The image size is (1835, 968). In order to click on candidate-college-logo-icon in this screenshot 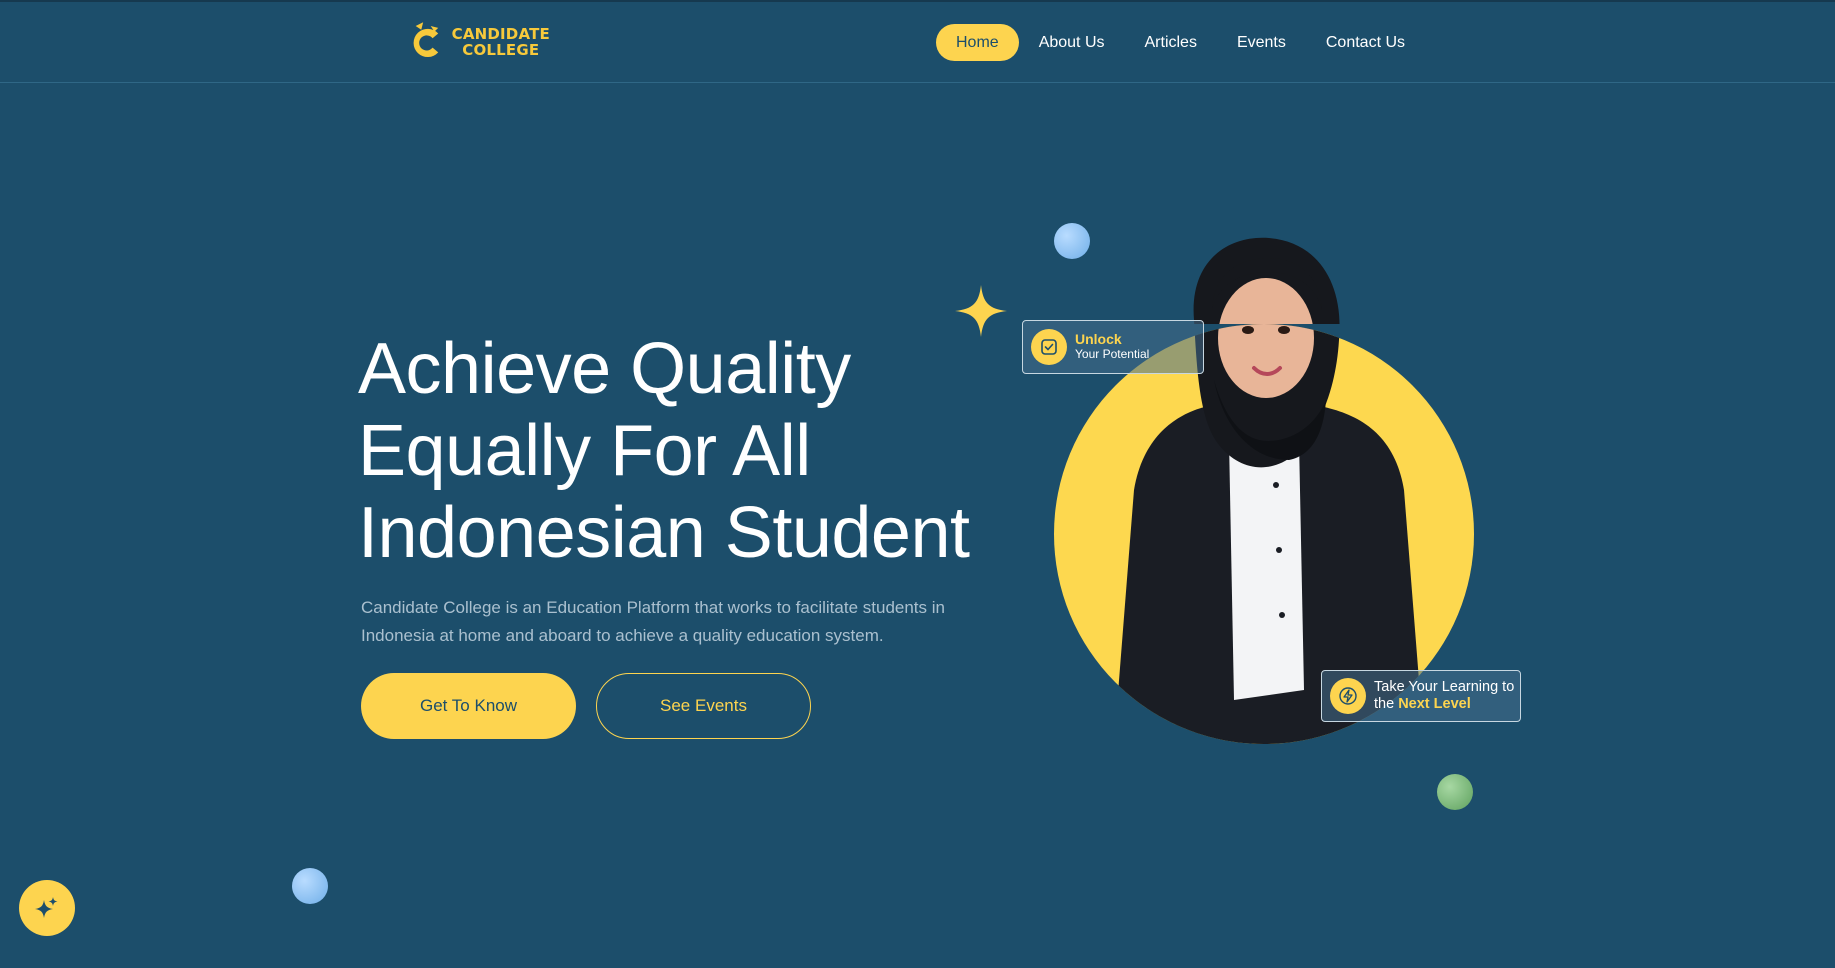, I will do `click(426, 40)`.